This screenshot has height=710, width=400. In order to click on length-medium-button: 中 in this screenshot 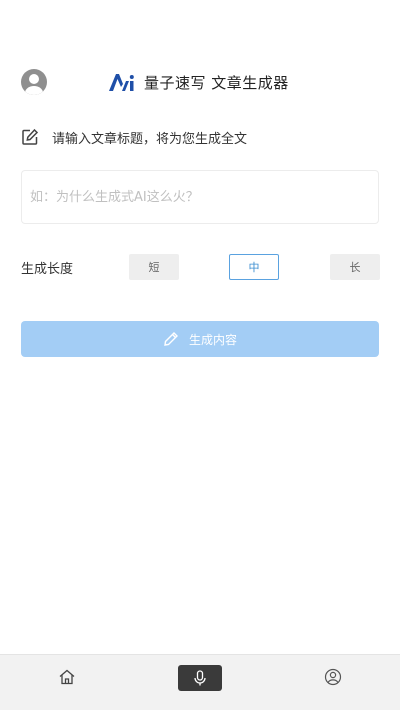, I will do `click(254, 267)`.